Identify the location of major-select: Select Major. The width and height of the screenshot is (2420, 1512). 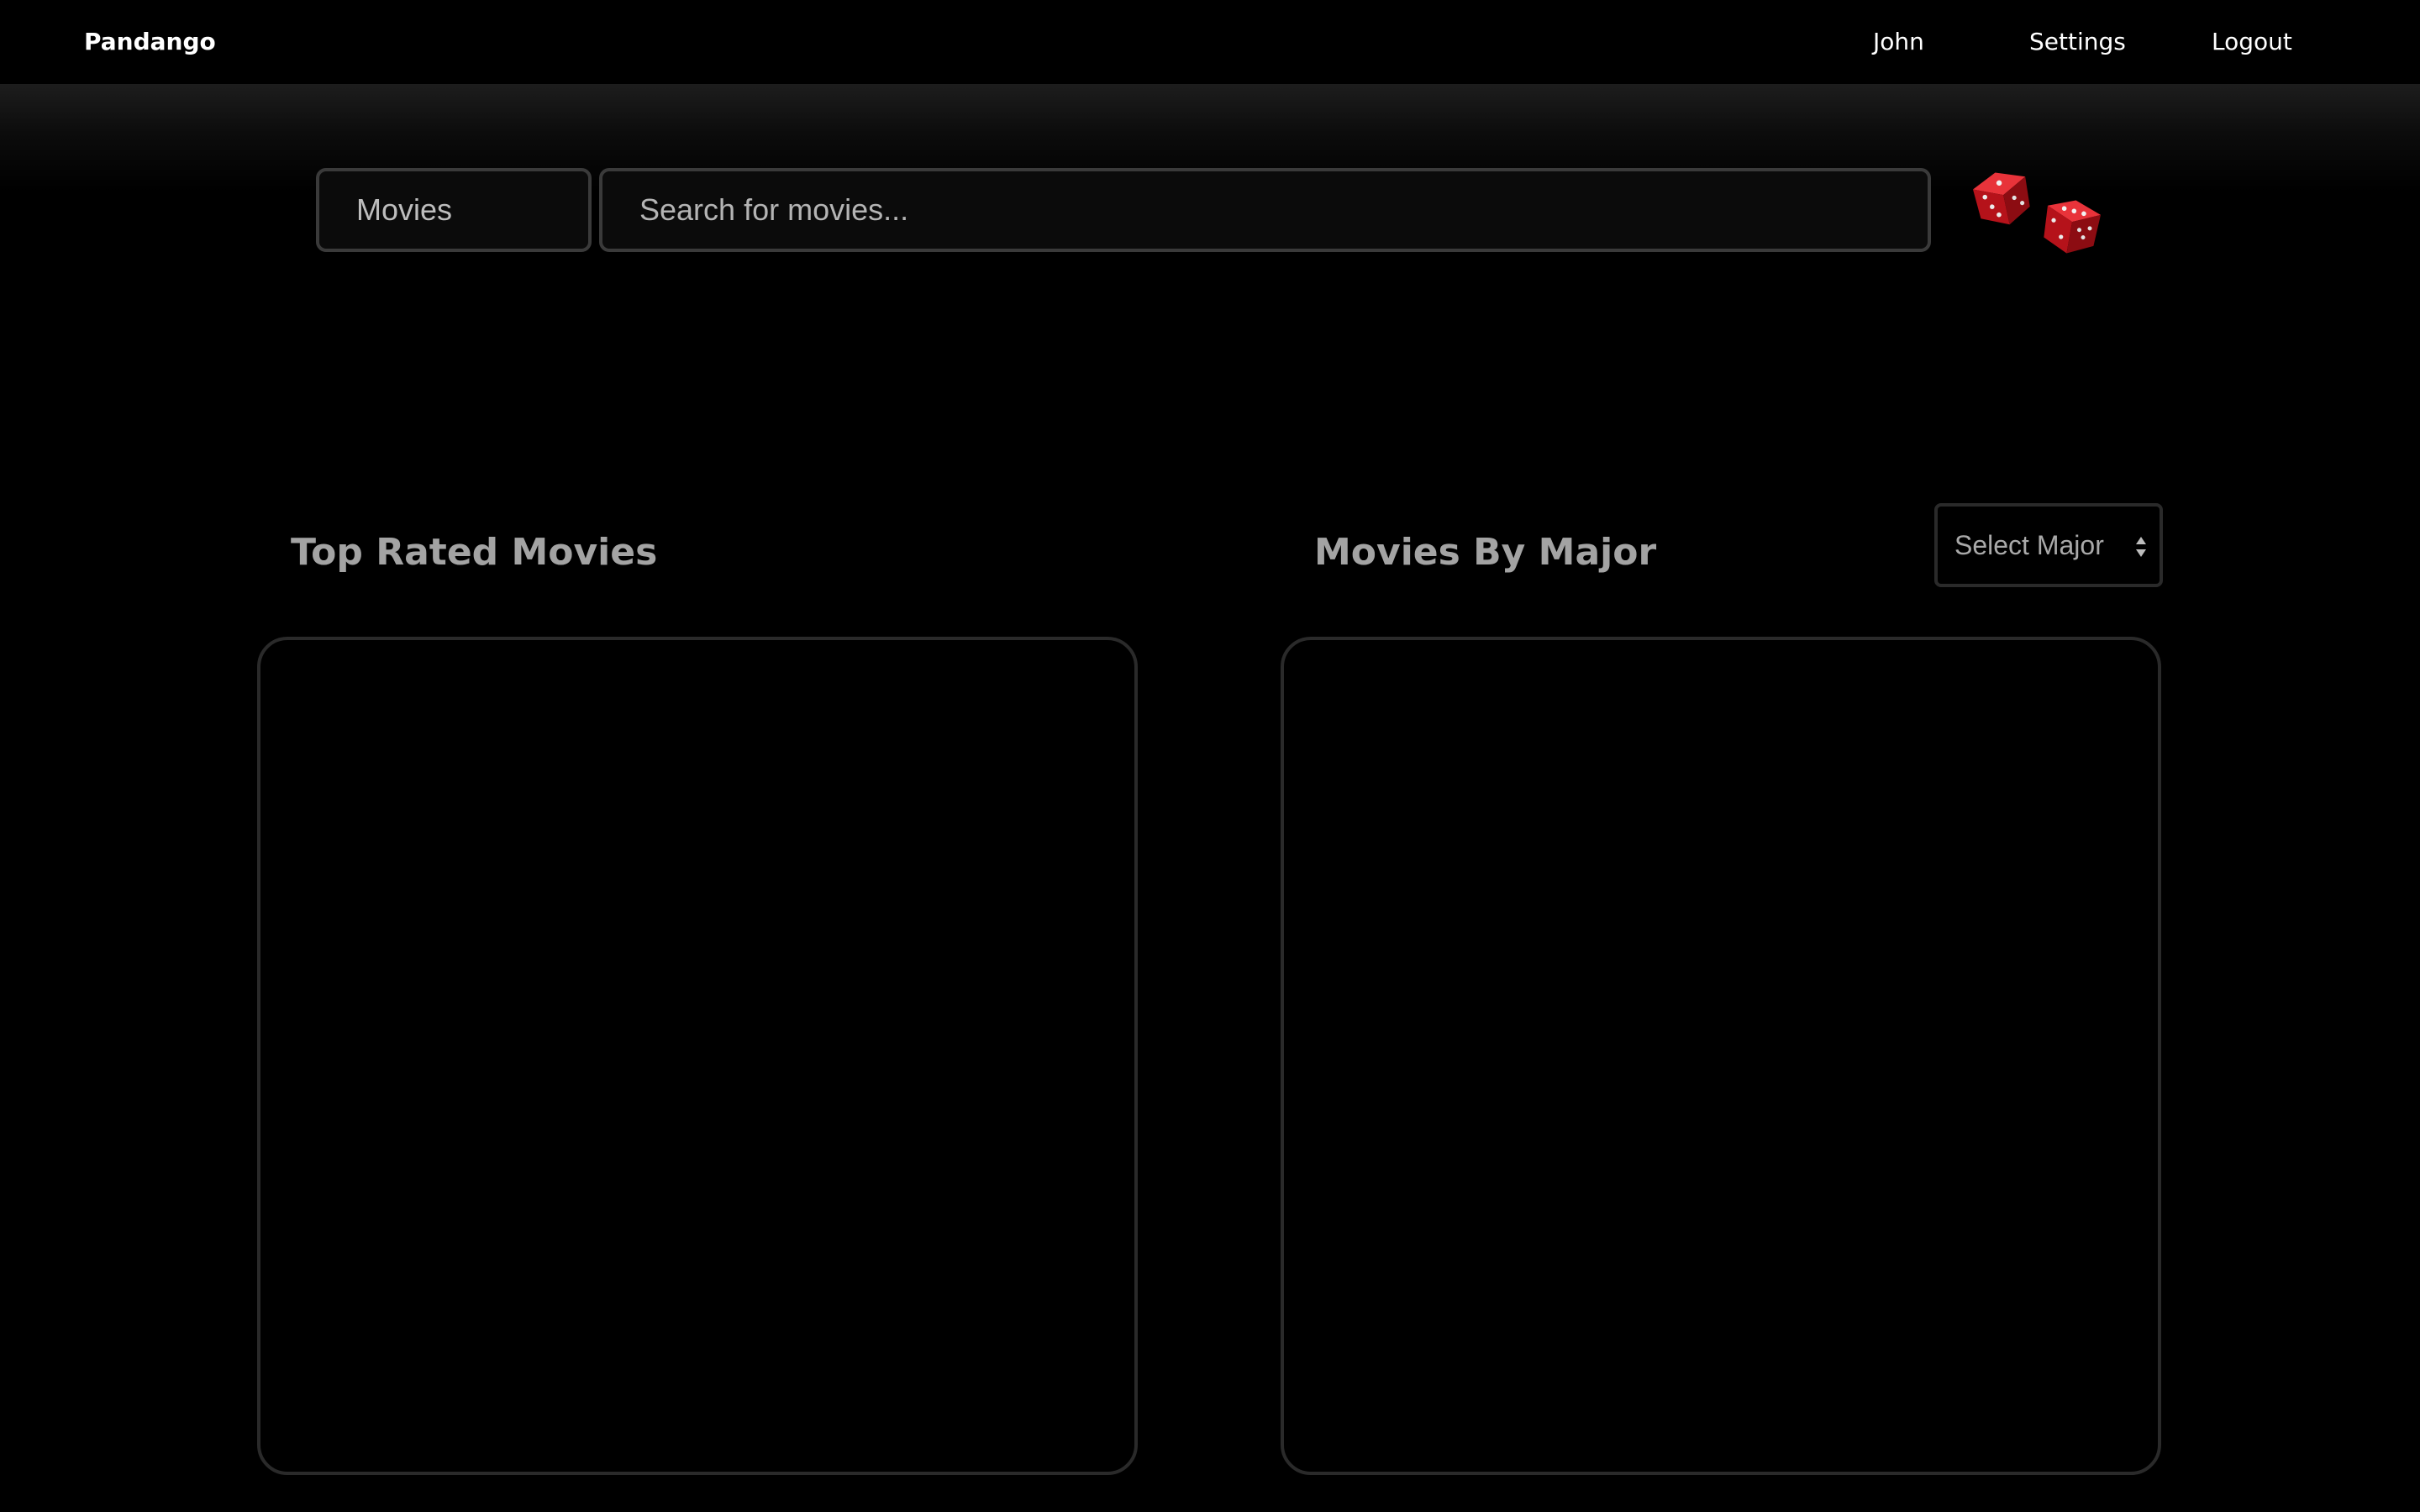
(2048, 545).